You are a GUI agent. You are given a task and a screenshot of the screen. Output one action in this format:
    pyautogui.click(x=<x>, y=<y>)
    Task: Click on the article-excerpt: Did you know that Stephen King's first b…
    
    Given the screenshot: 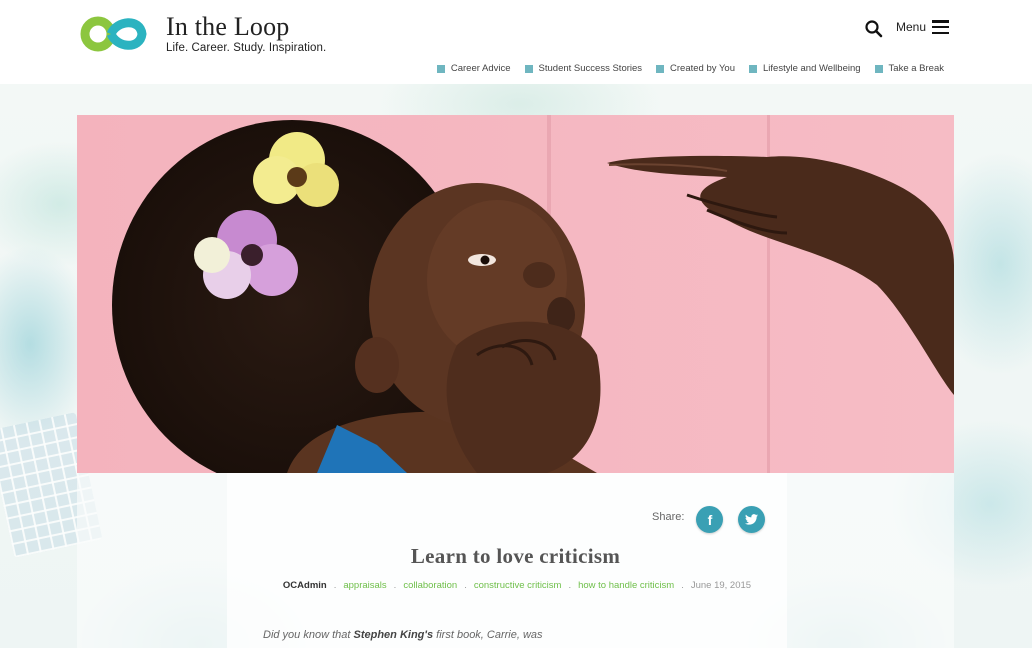 What is the action you would take?
    pyautogui.click(x=523, y=635)
    